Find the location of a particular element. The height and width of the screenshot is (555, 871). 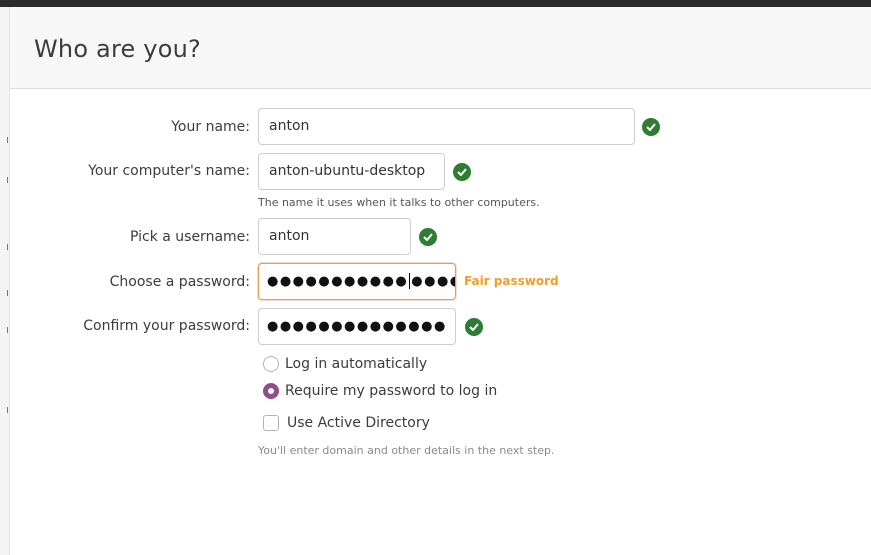

name-field: anton is located at coordinates (446, 126).